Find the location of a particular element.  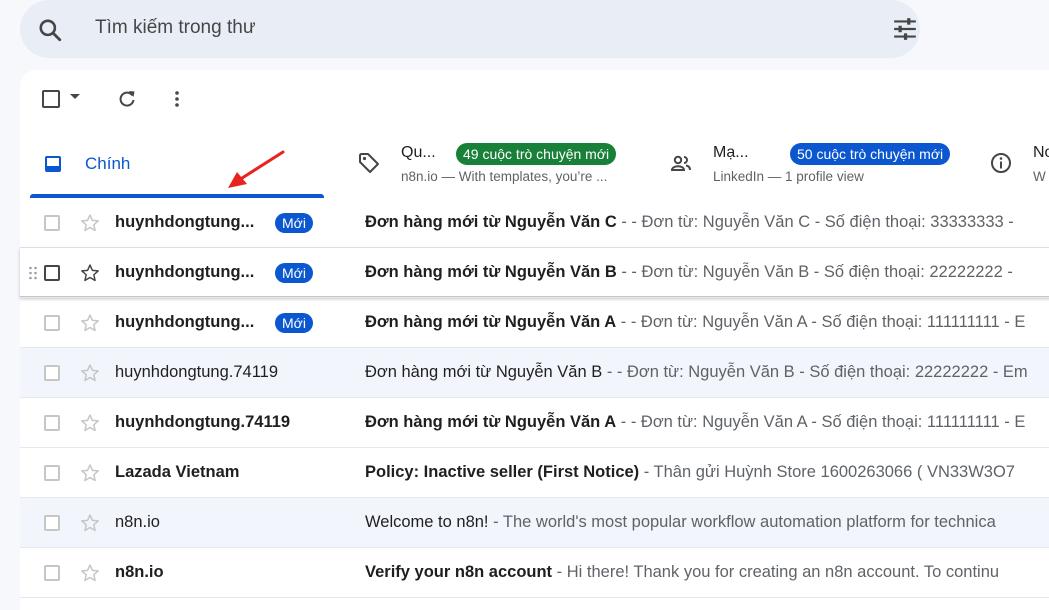

annotation-arrow-icon is located at coordinates (256, 169).